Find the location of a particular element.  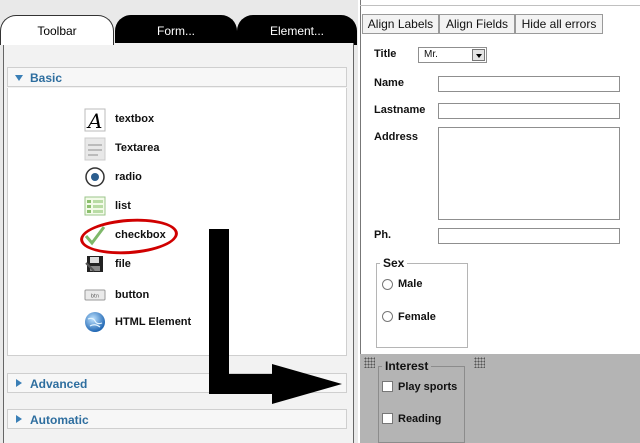

toolbox-item-textarea: Textarea is located at coordinates (164, 149).